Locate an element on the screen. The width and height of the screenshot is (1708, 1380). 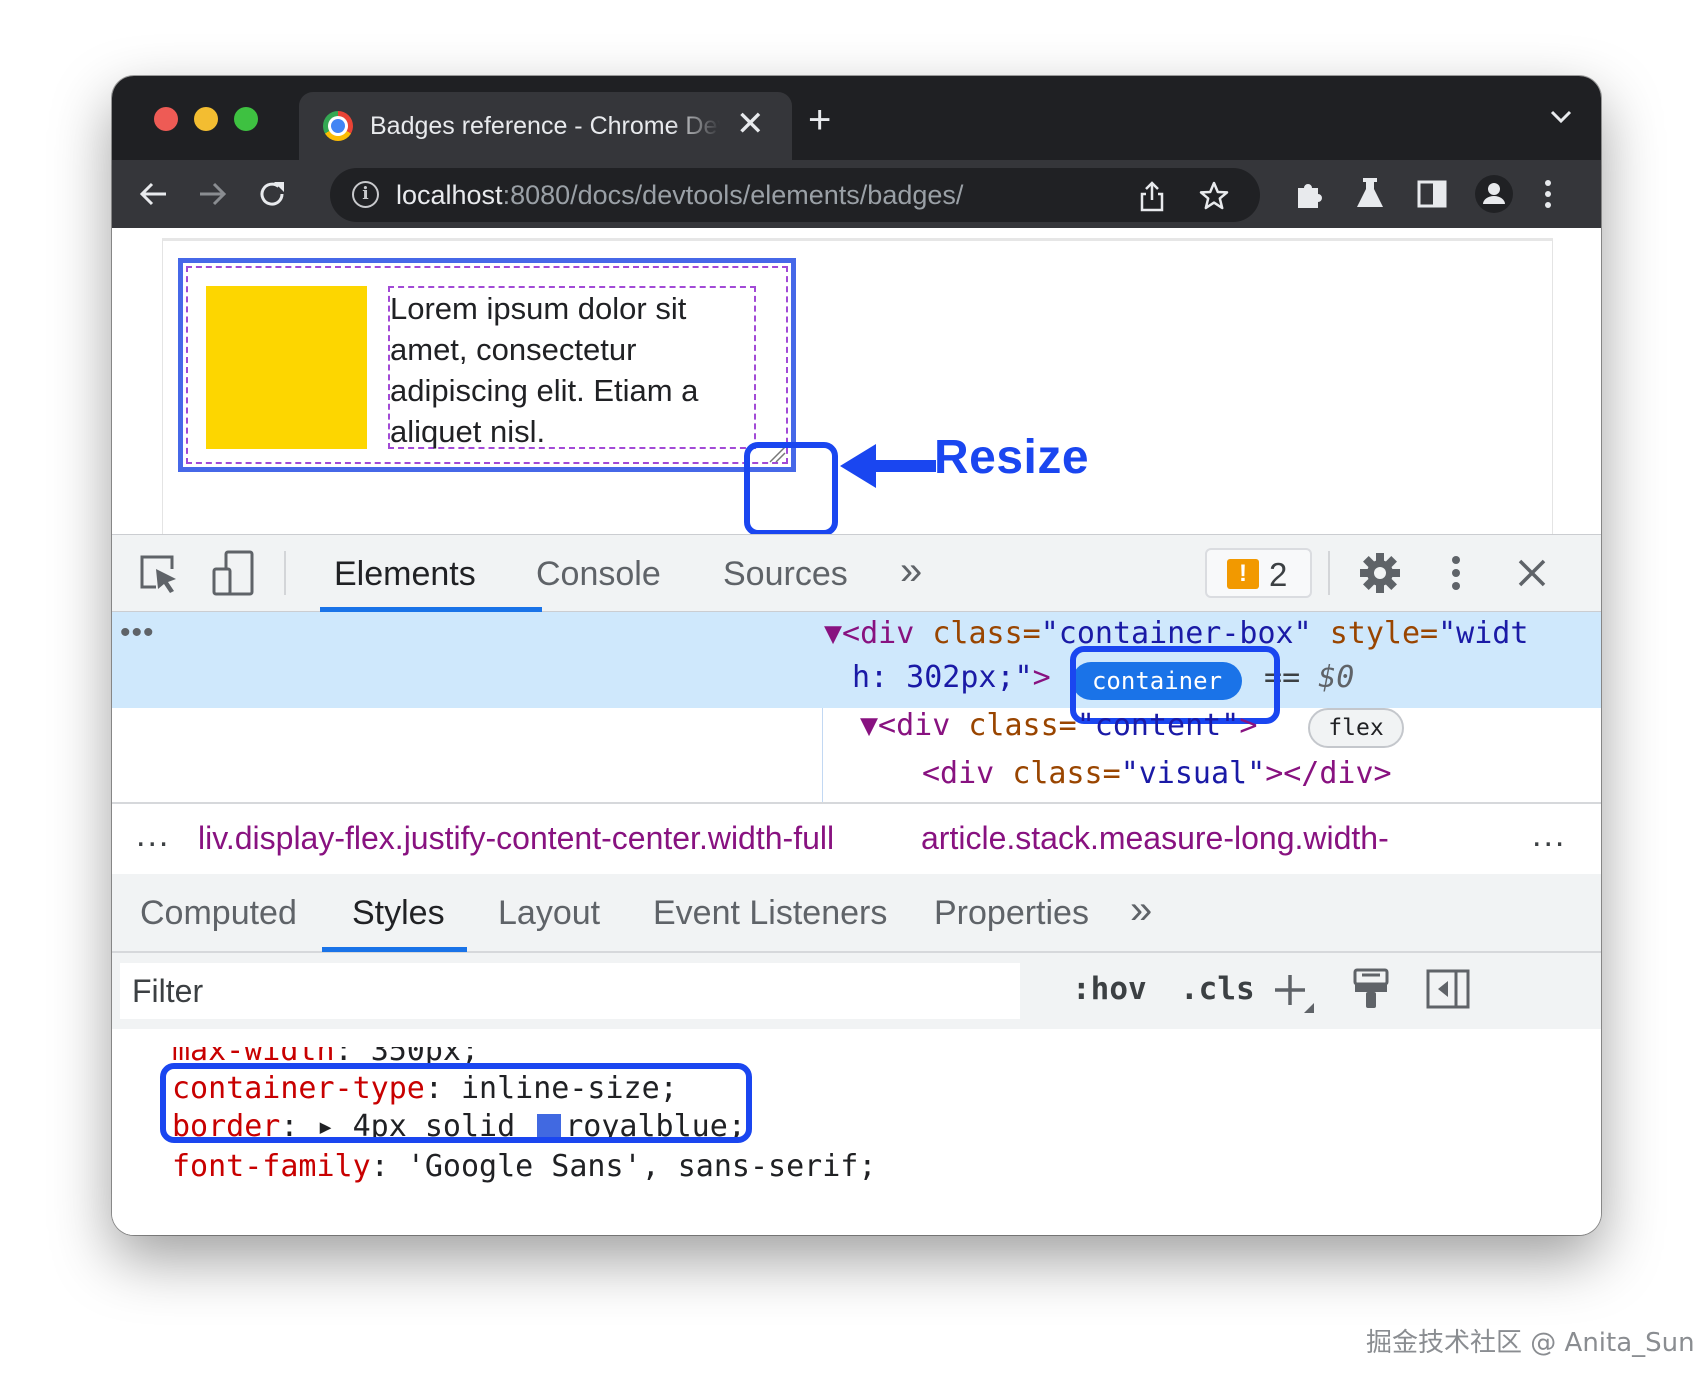
tab-event-listeners: Event Listeners is located at coordinates (770, 913).